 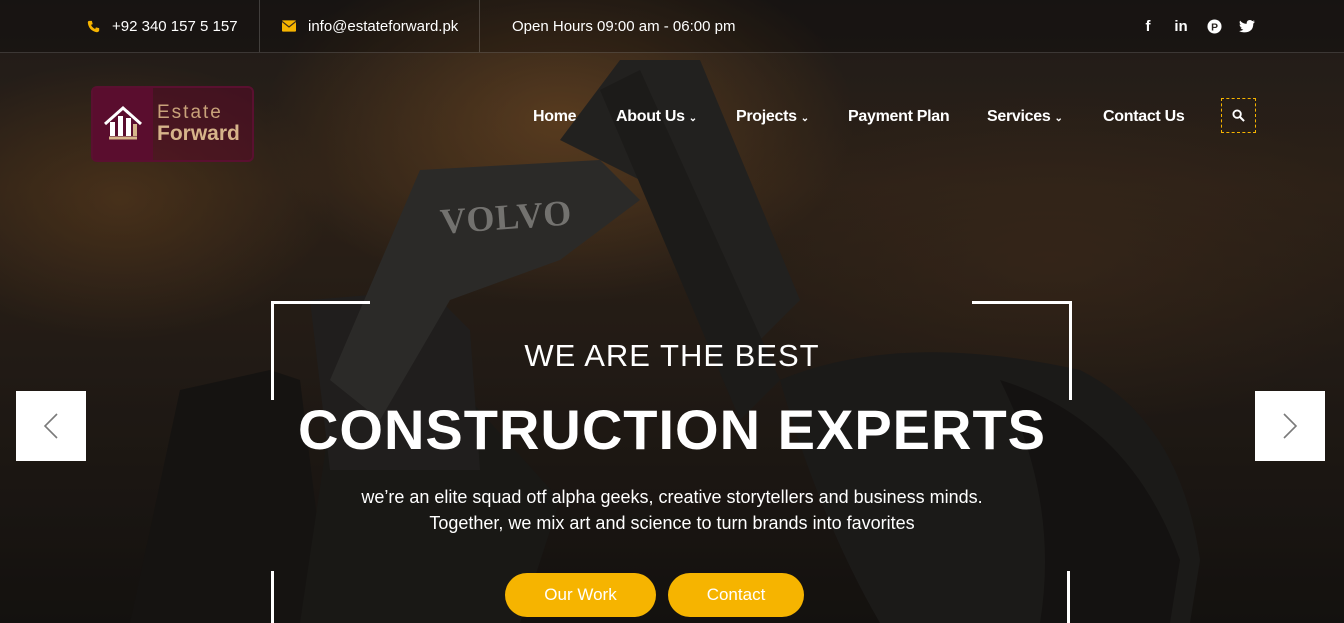 I want to click on nav-services: Services ⌄, so click(x=1025, y=117).